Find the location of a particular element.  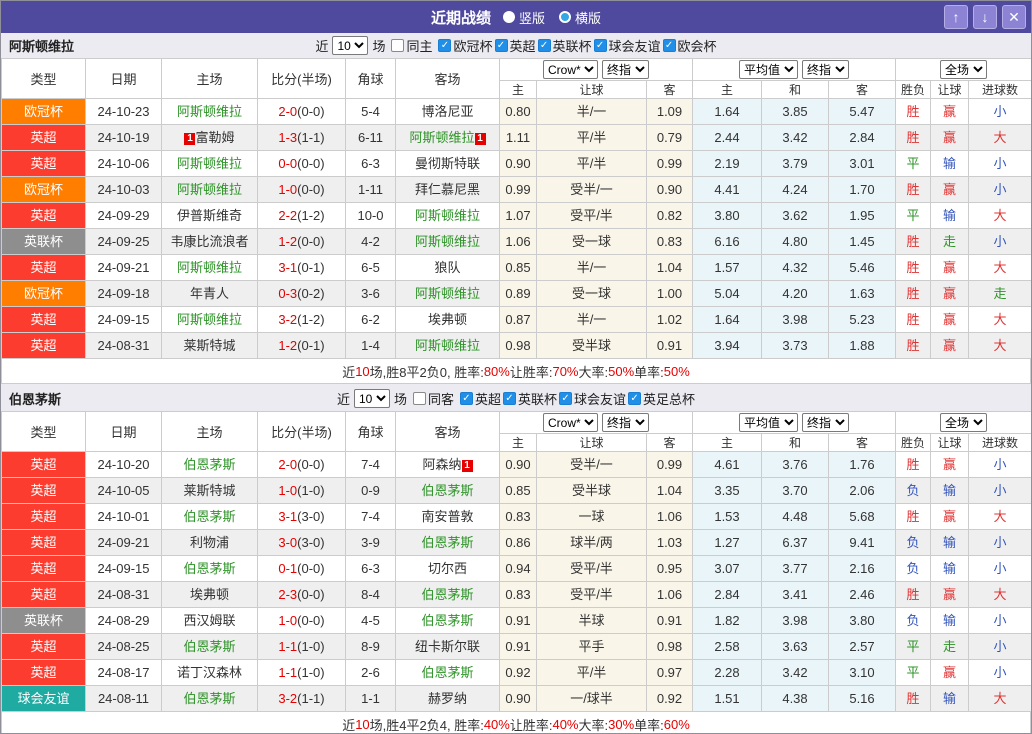

radio-vertical-layout: 竖版 is located at coordinates (523, 17).